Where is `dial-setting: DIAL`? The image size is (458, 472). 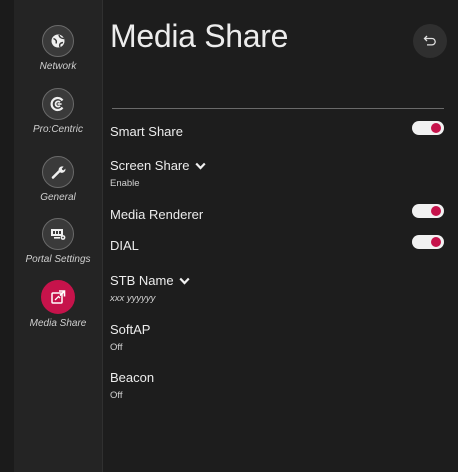 dial-setting: DIAL is located at coordinates (277, 244).